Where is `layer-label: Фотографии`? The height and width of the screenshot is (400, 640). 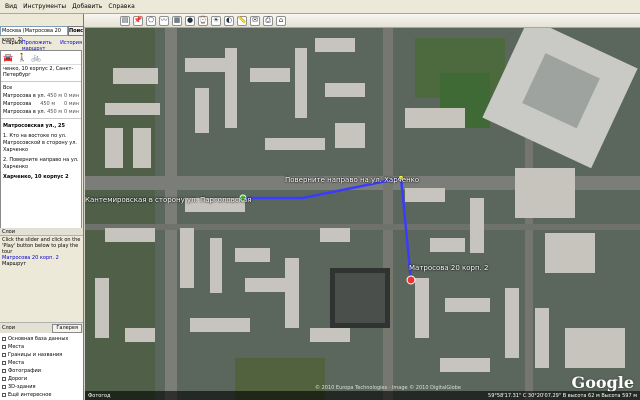 layer-label: Фотографии is located at coordinates (24, 371).